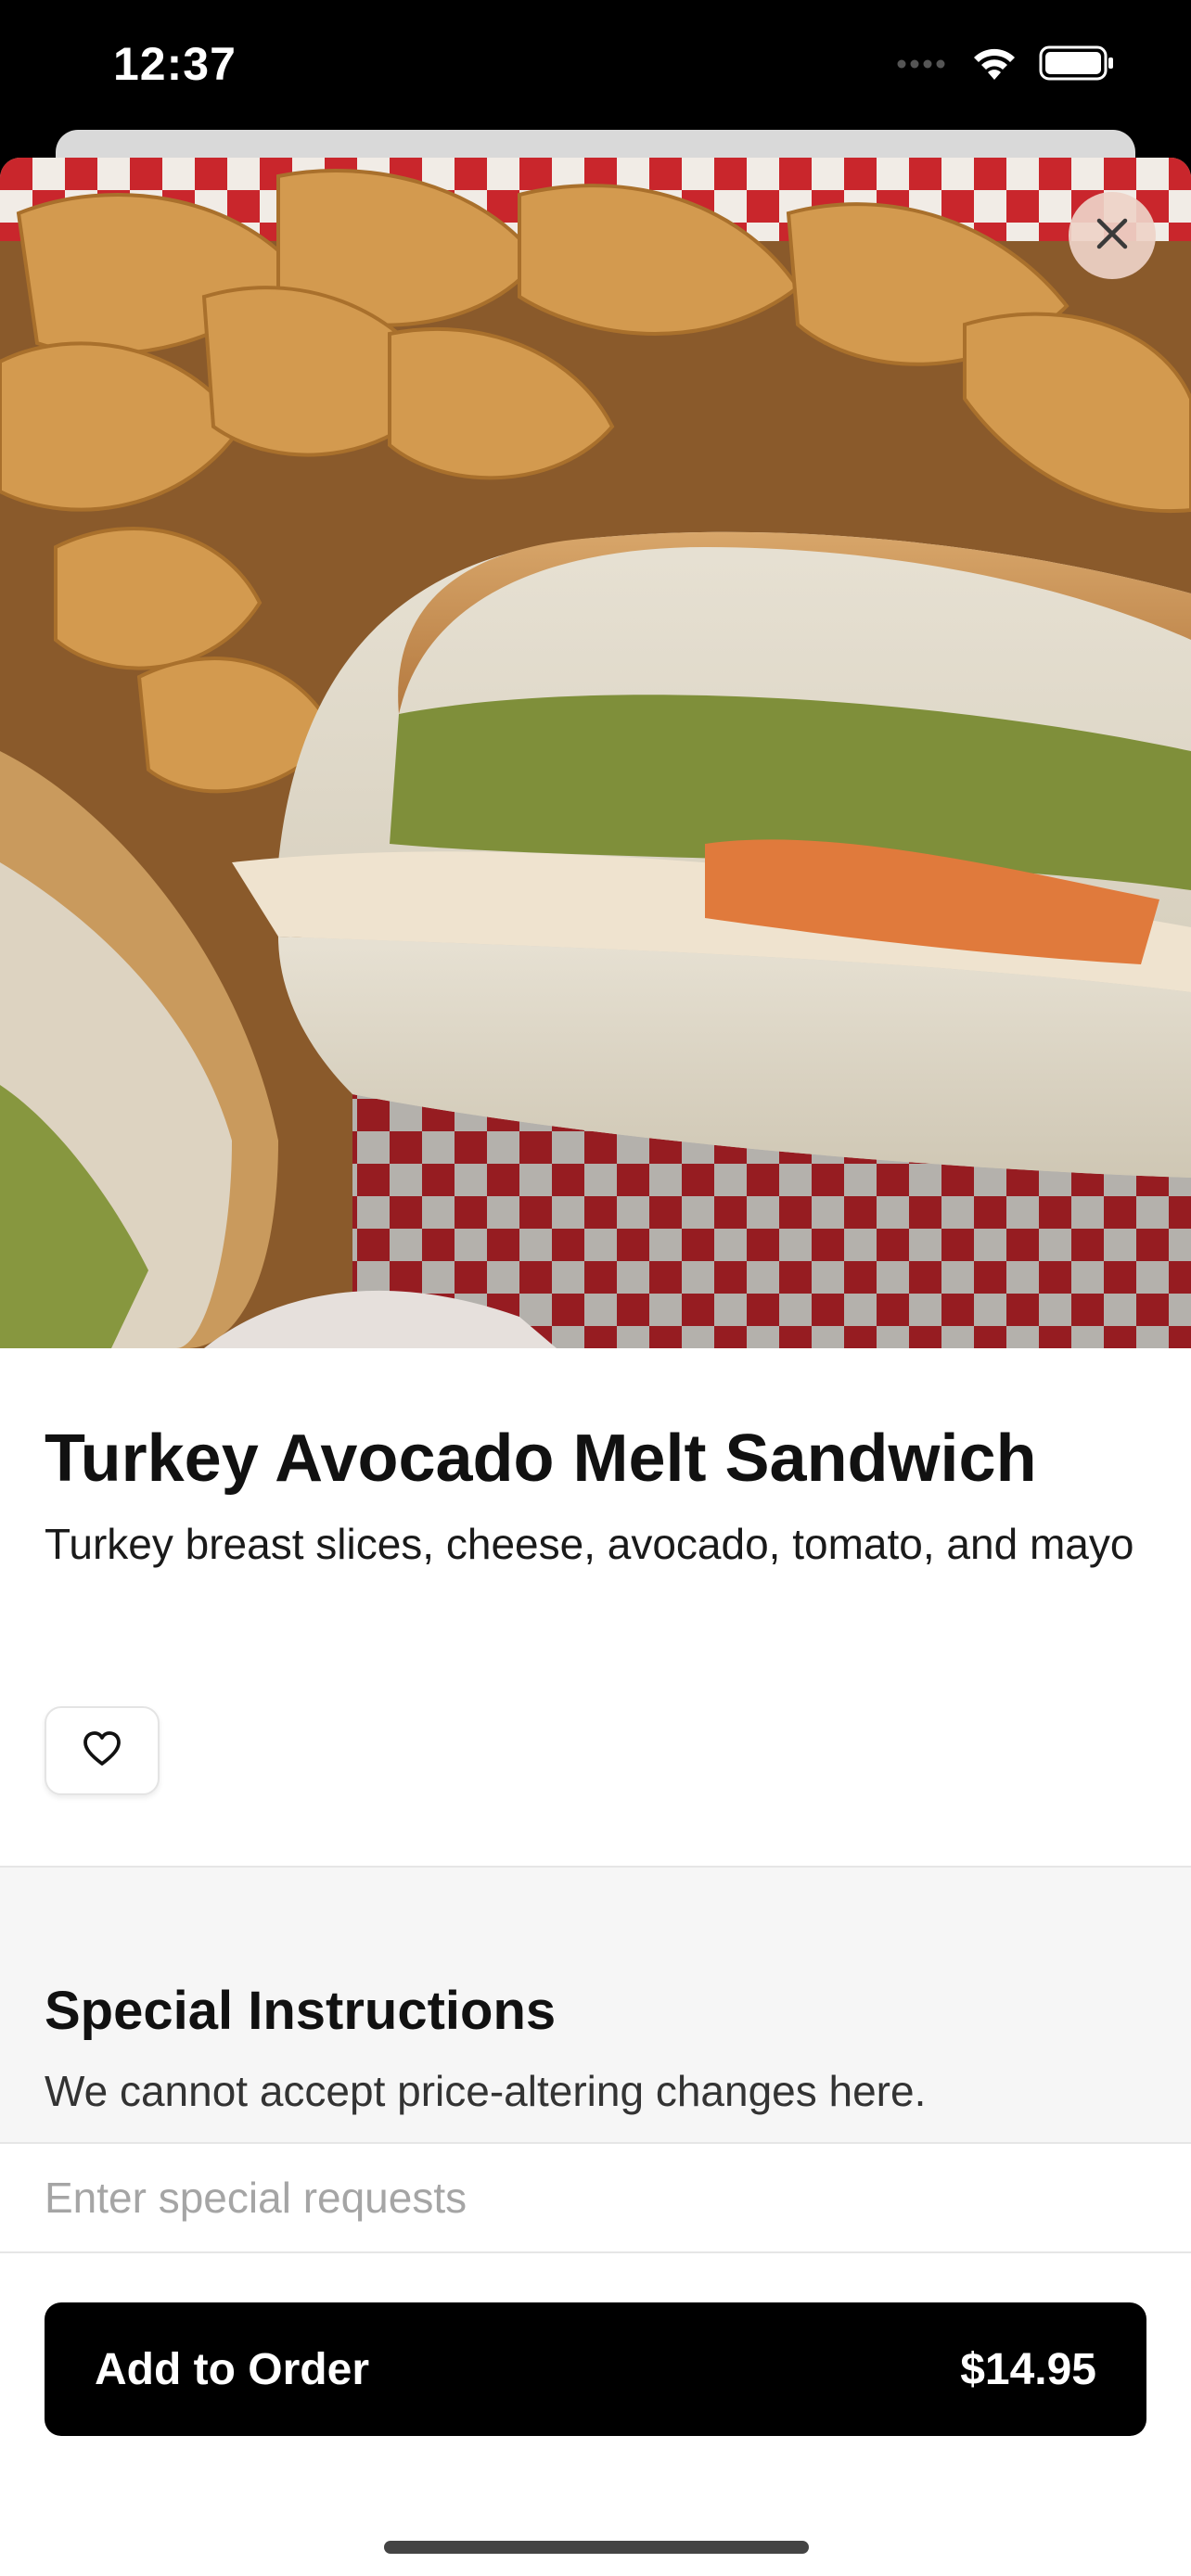  What do you see at coordinates (597, 2547) in the screenshot?
I see `home-indicator` at bounding box center [597, 2547].